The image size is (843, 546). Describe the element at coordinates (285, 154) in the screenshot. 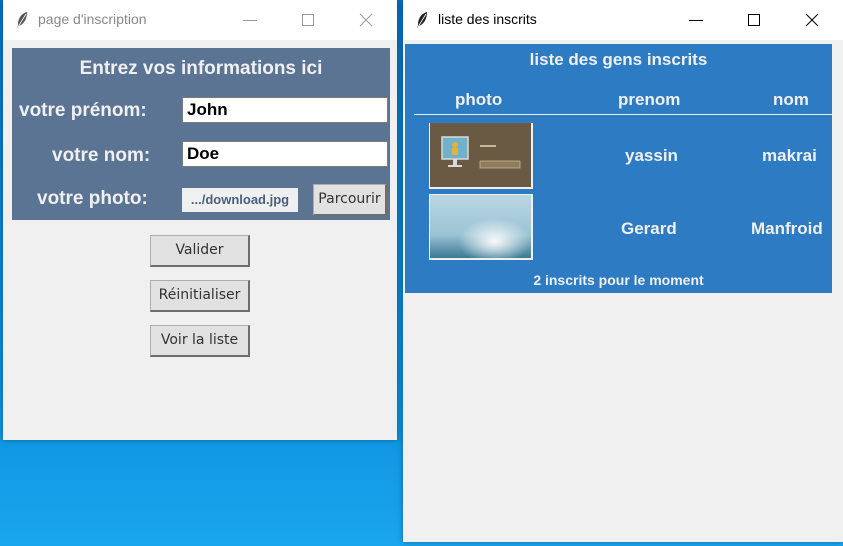

I see `last-name-input` at that location.